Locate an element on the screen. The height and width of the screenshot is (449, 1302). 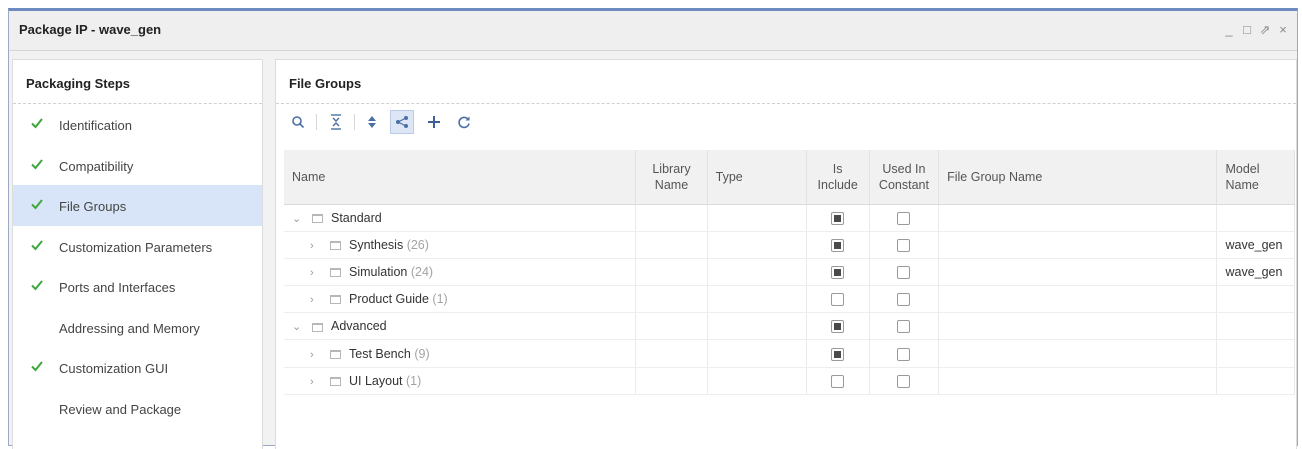
name-cell: › Synthesis (26) is located at coordinates (460, 245).